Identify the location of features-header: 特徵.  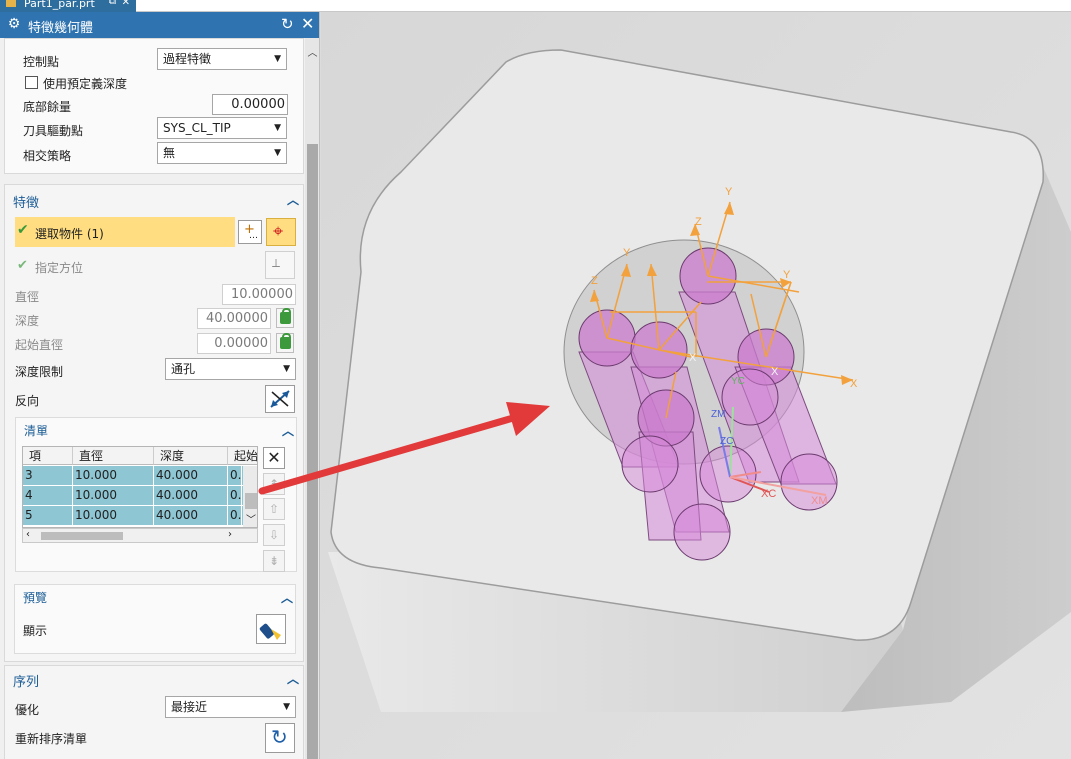
(26, 201).